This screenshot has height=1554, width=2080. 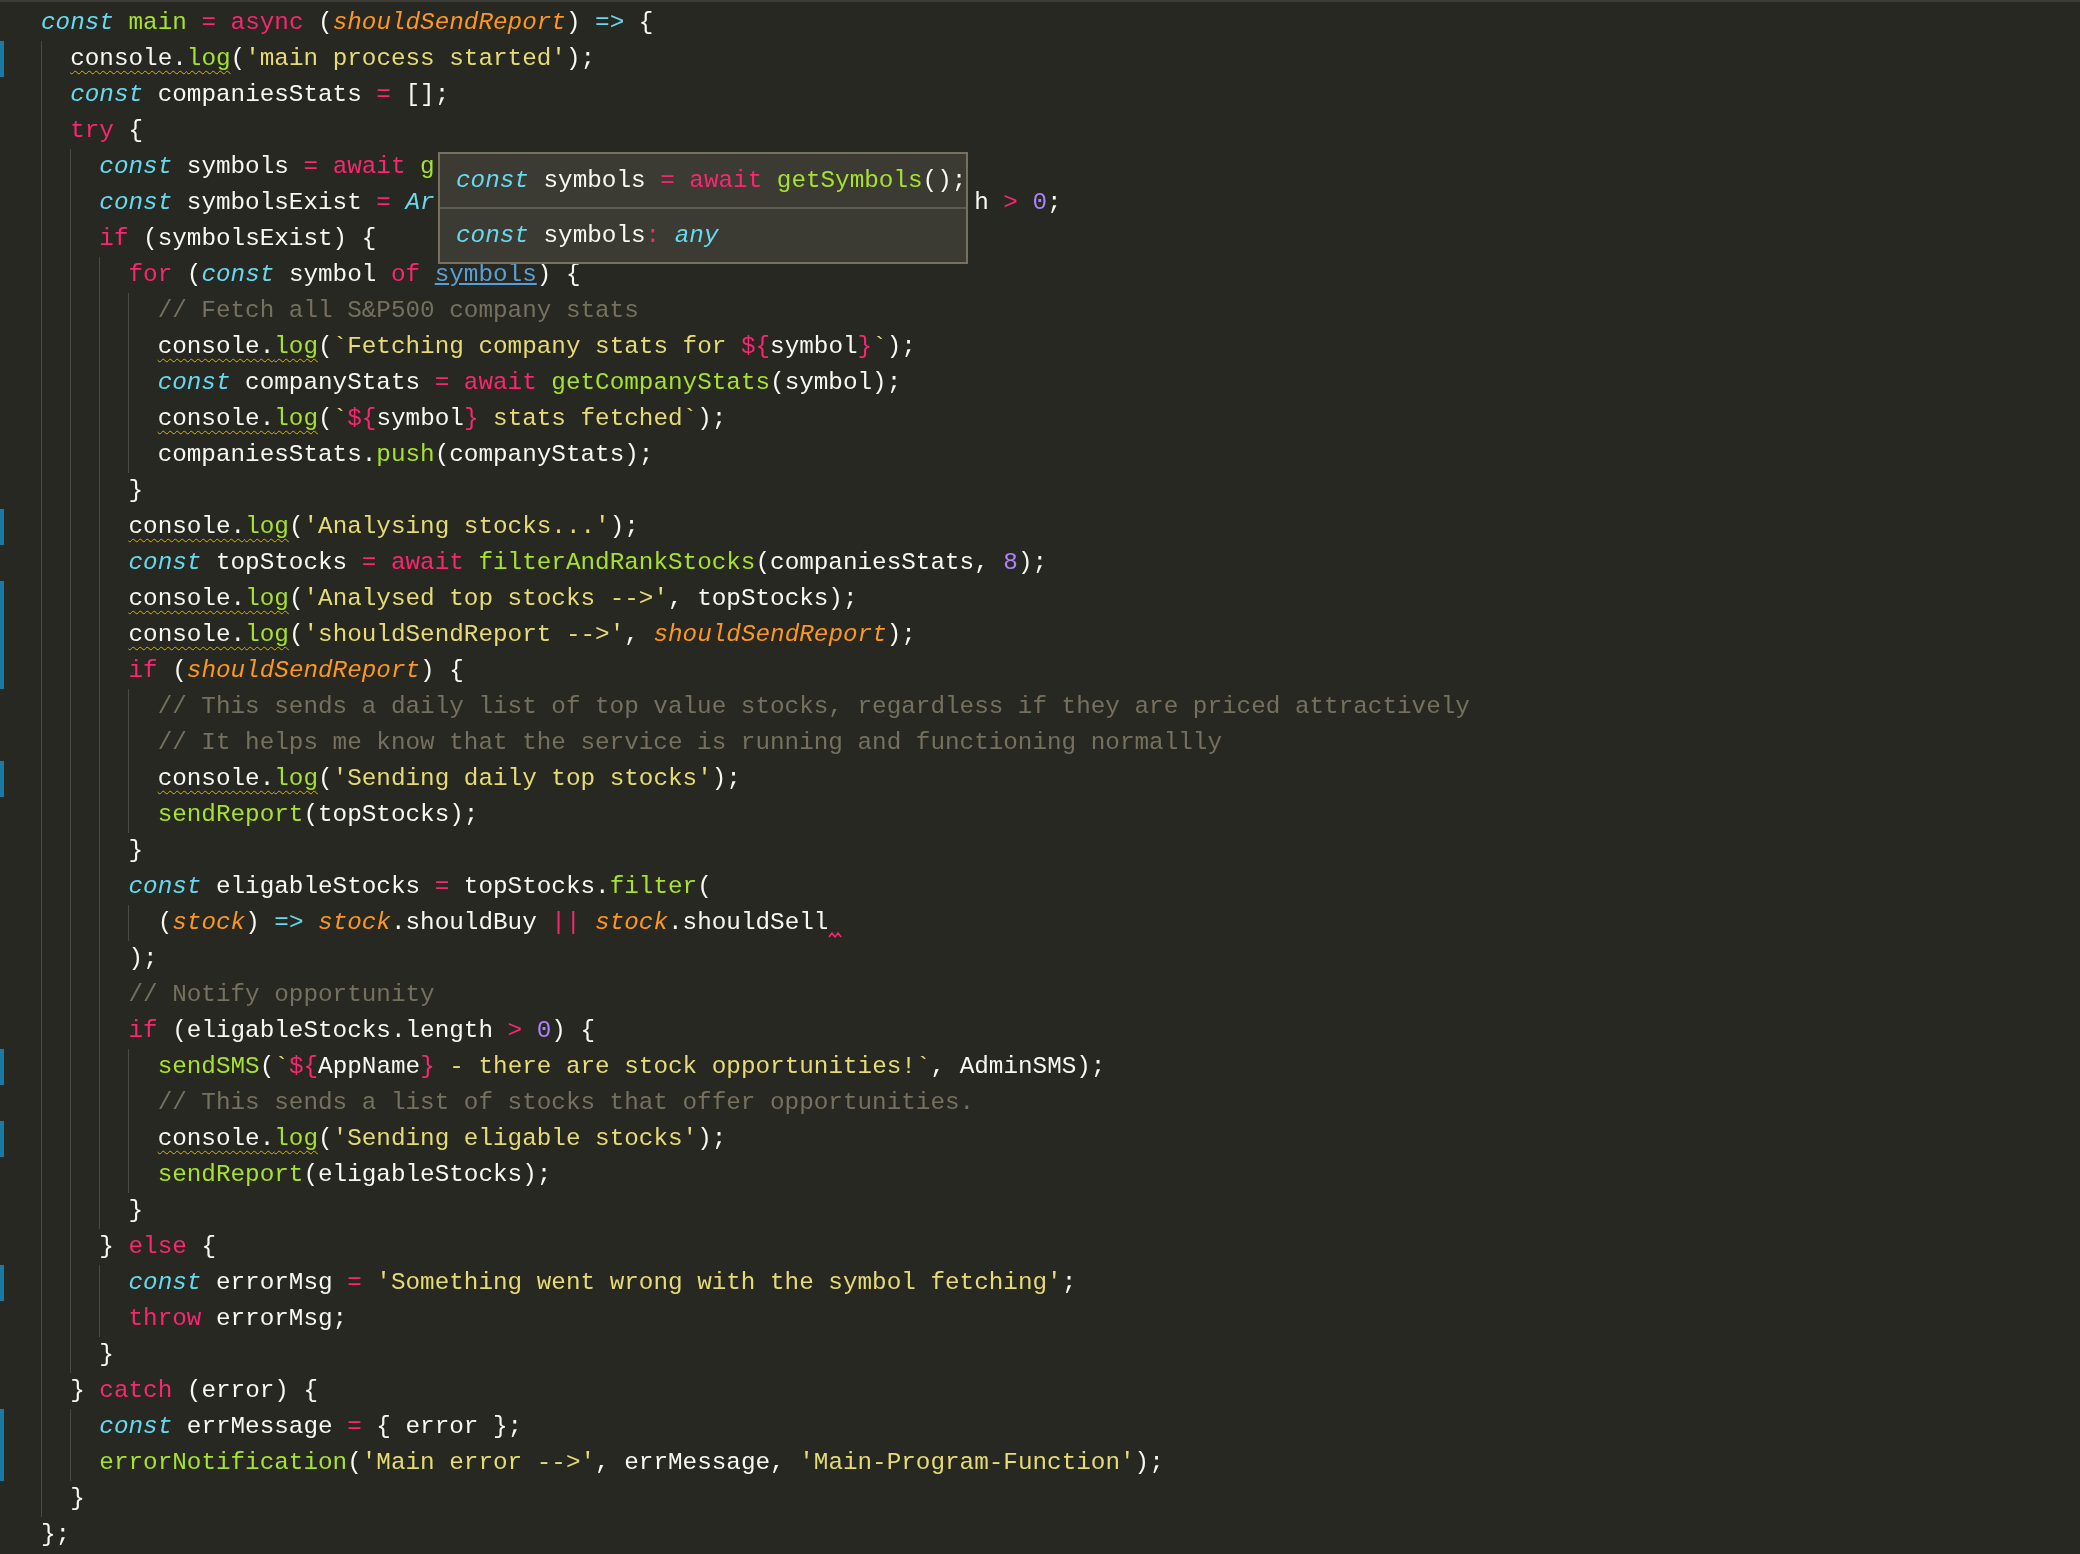 I want to click on code-line: const symbols = await g, so click(x=267, y=167).